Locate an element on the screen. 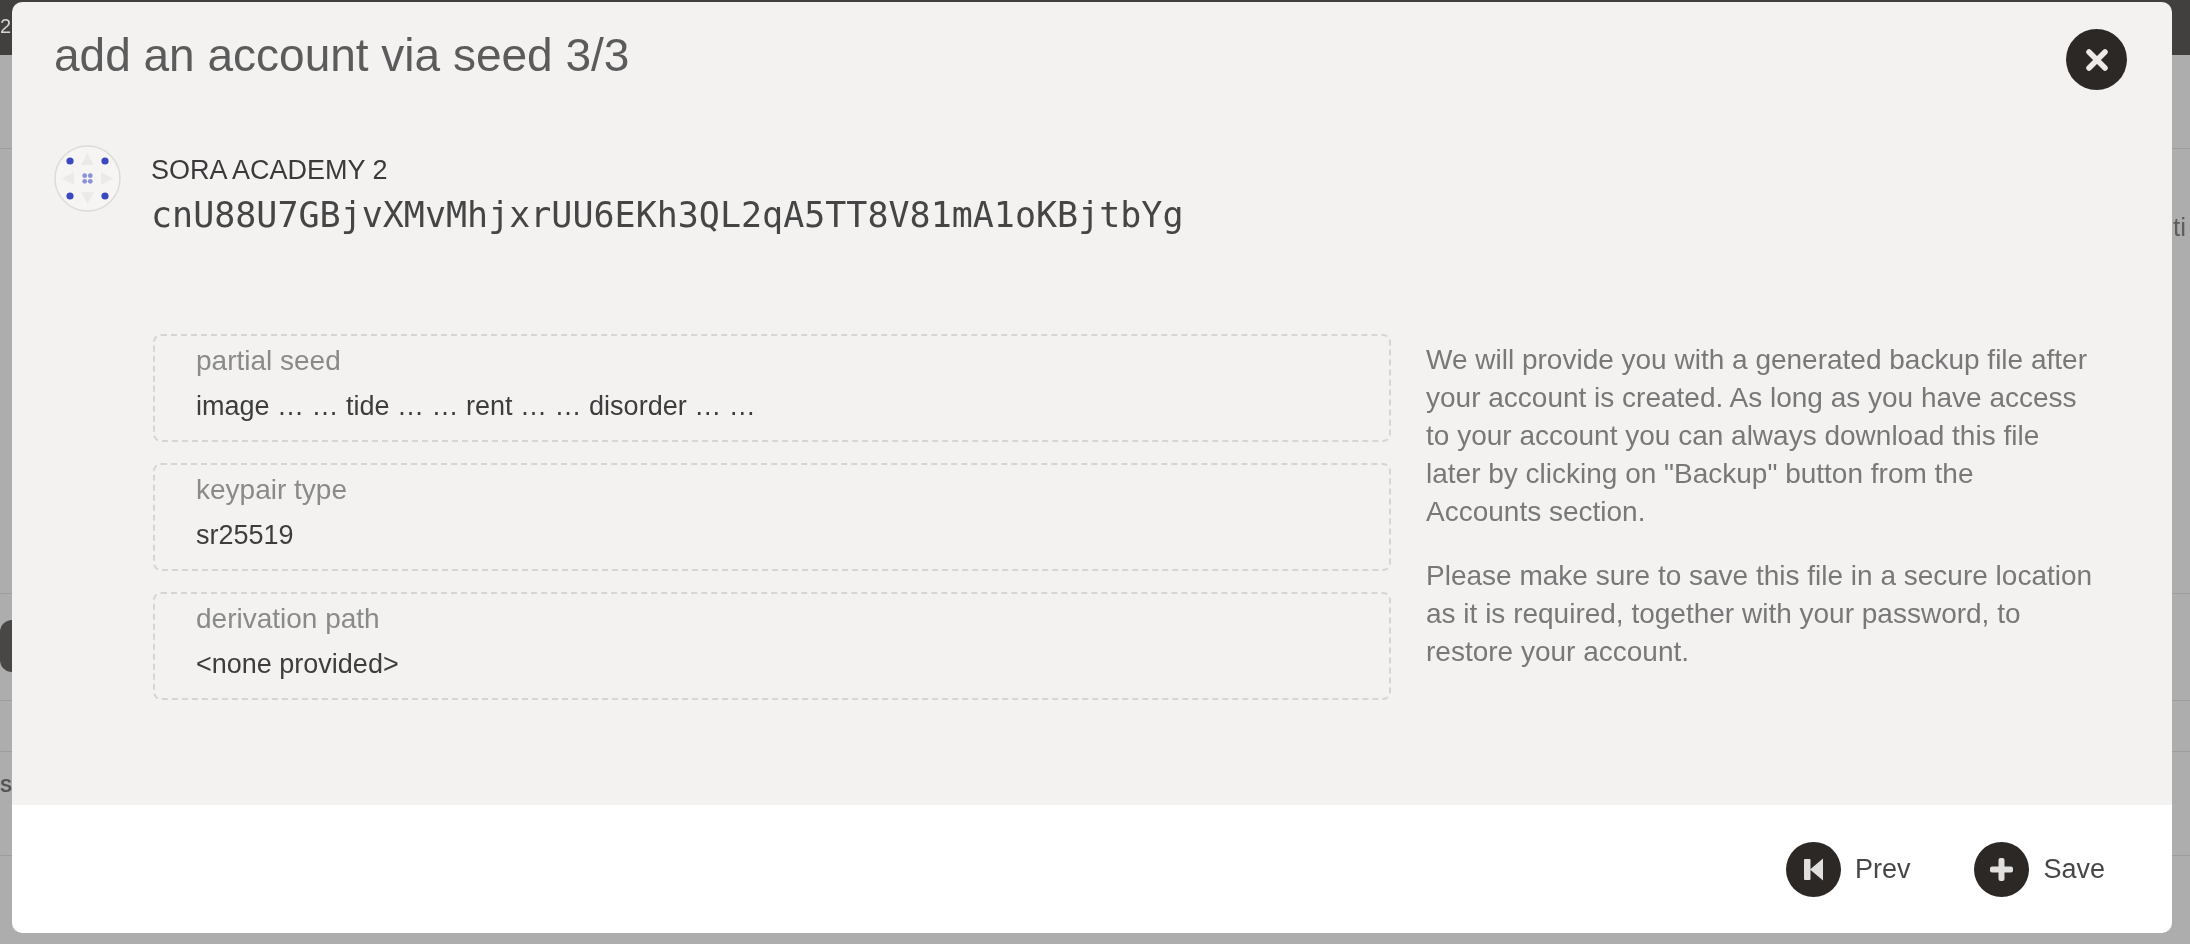 The image size is (2190, 944). text-fragment: S is located at coordinates (6, 786).